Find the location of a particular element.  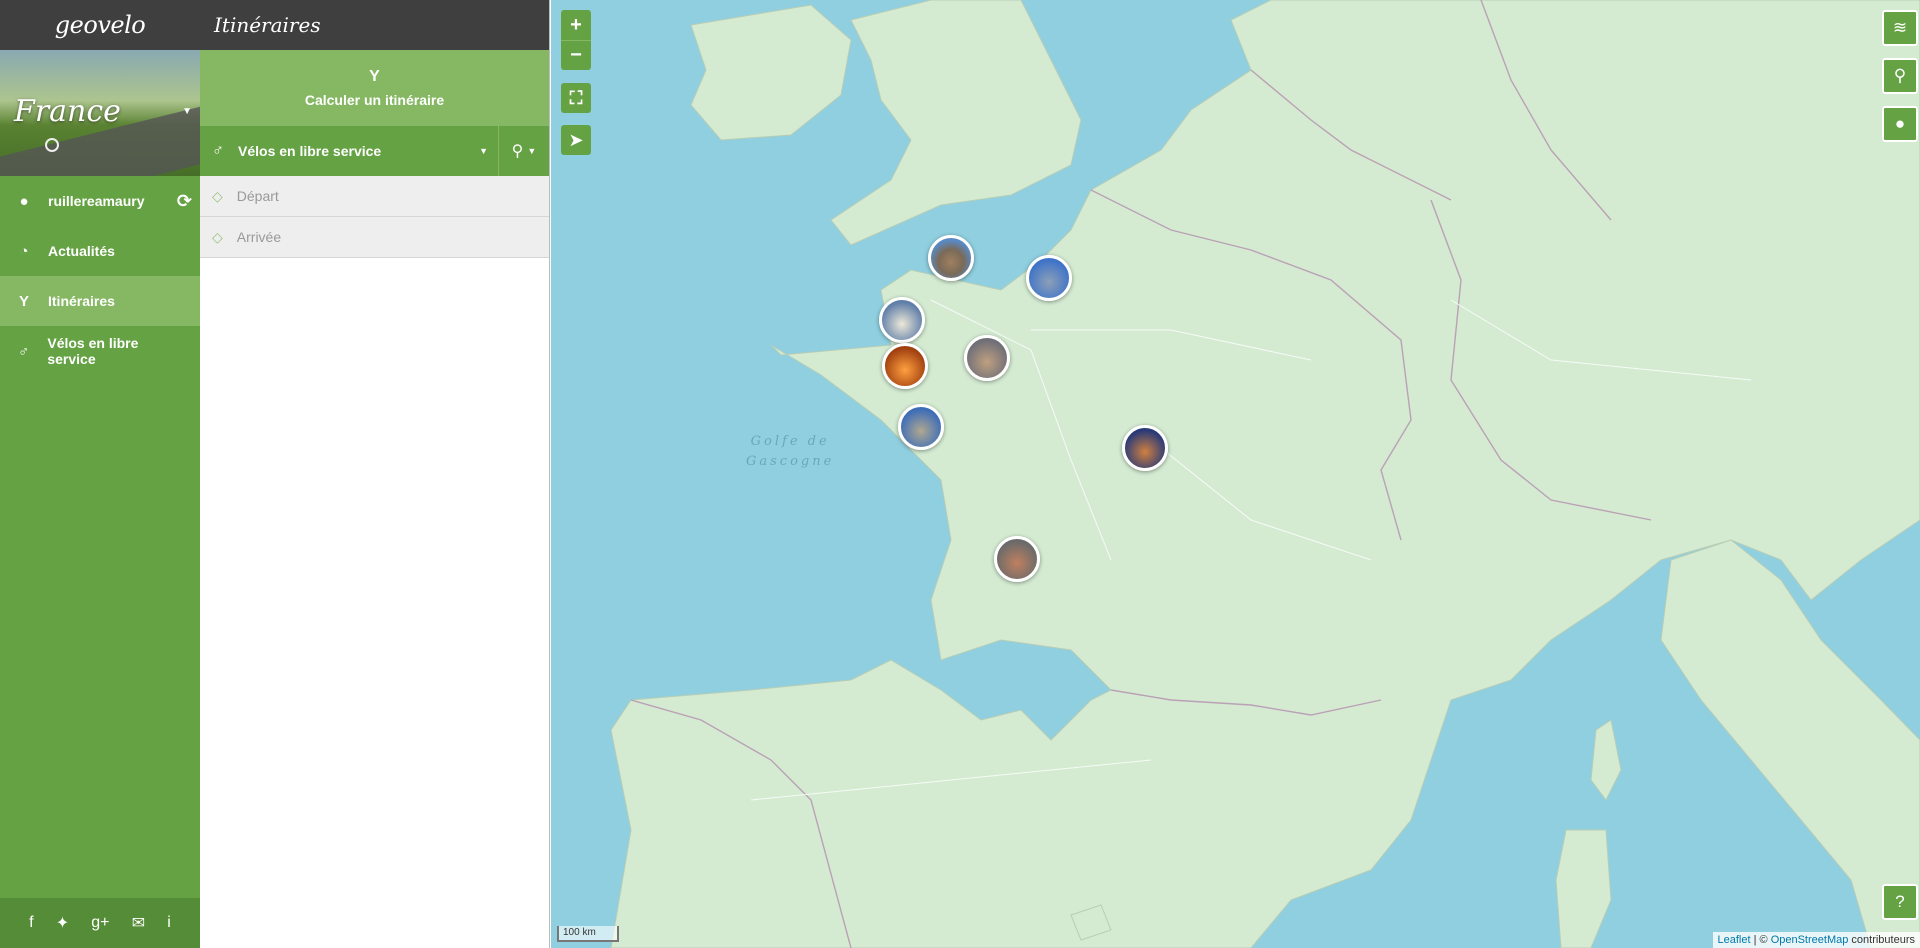

transport-mode-select: ♂ Vélos en libre service ▼ is located at coordinates (349, 151).